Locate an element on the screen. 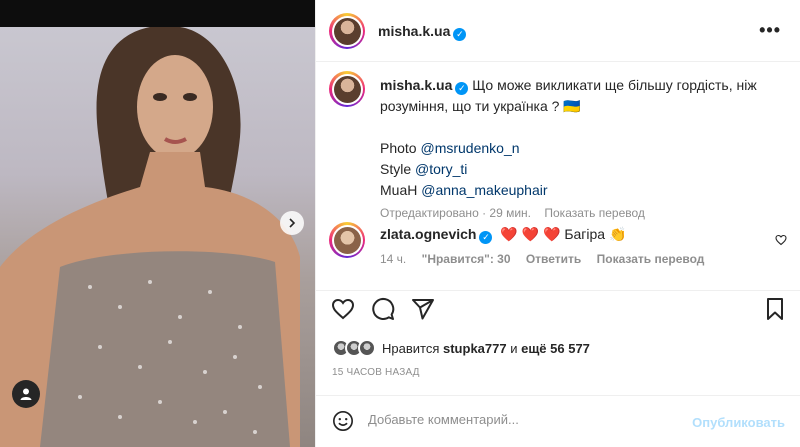 The width and height of the screenshot is (800, 447). reply-button: Ответить is located at coordinates (553, 259).